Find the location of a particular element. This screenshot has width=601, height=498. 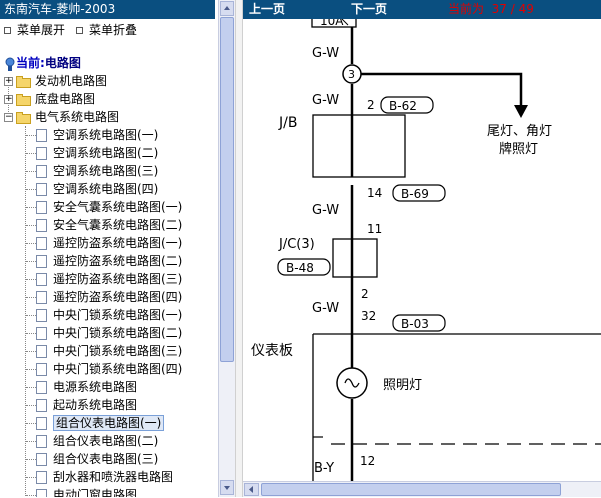

tree-item: 电动门窗电路图 is located at coordinates (86, 491).